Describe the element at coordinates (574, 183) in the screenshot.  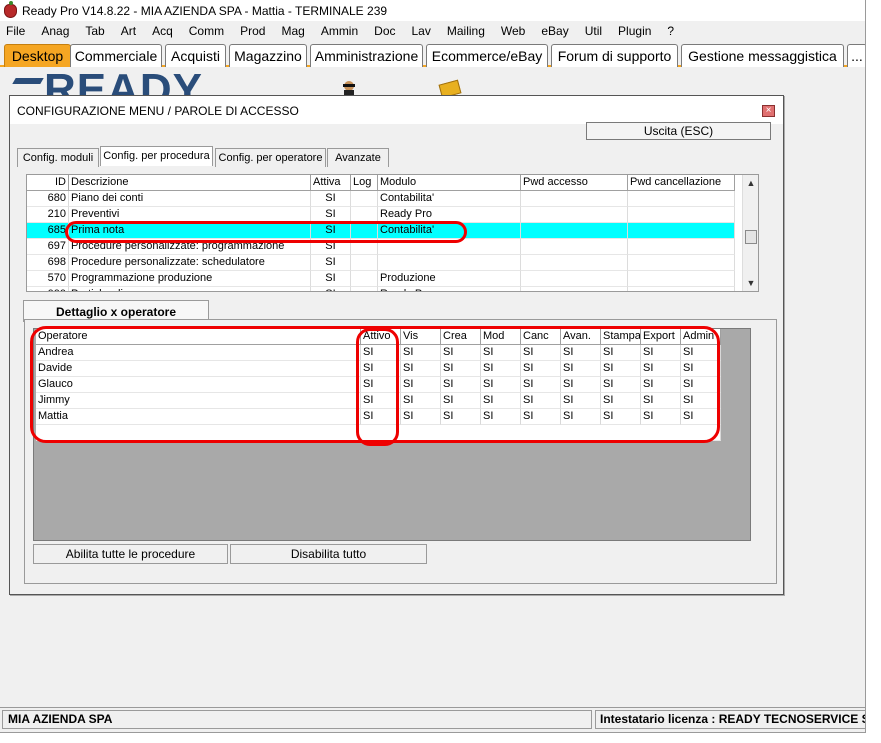
I see `col-header-pwd-accesso: Pwd accesso` at that location.